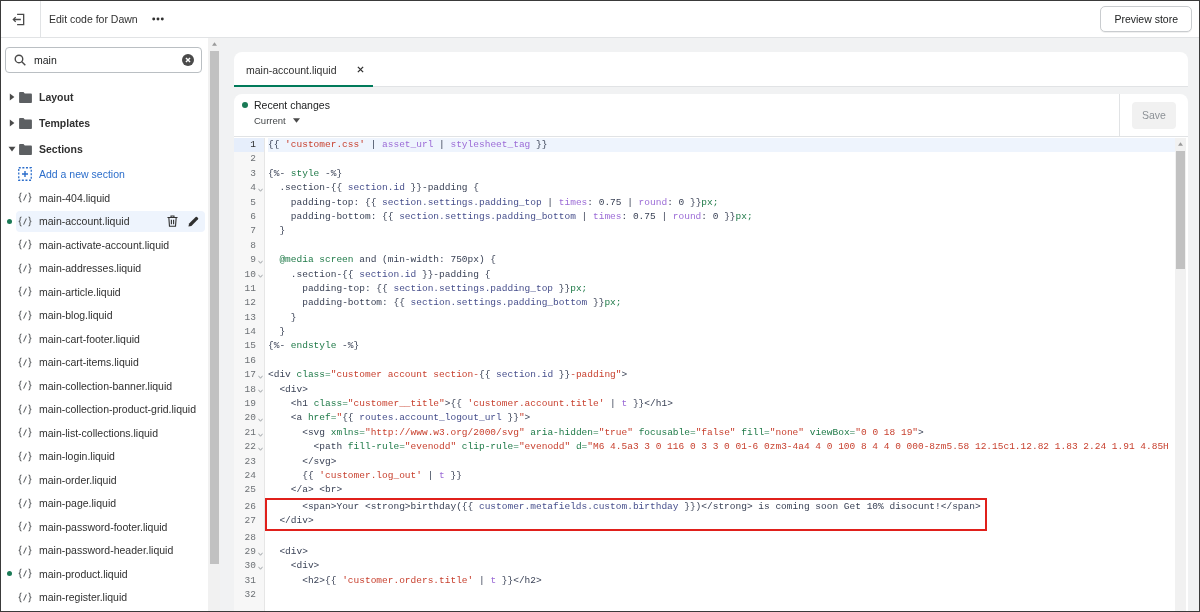 The image size is (1200, 612). Describe the element at coordinates (110, 198) in the screenshot. I see `file-item: main-404.liquid` at that location.